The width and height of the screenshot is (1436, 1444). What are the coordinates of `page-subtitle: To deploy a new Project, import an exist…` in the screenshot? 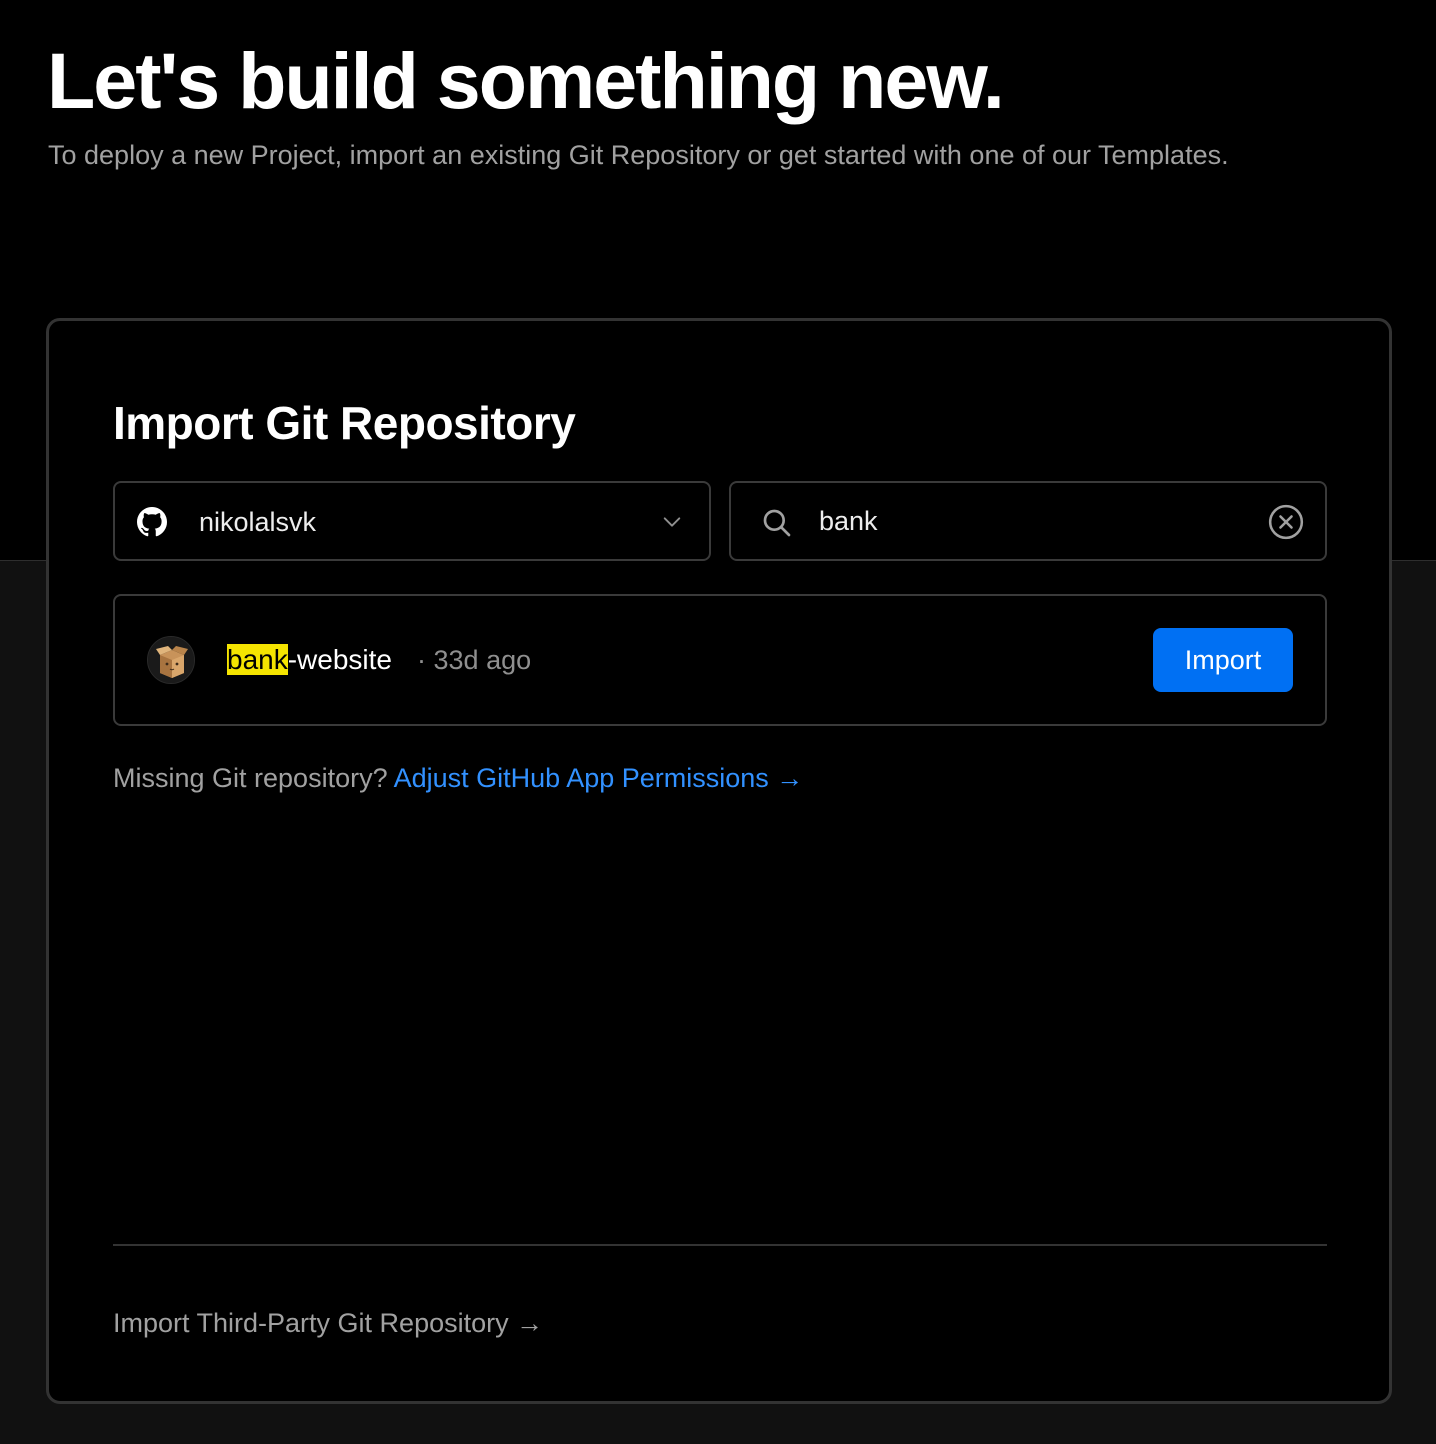 It's located at (638, 155).